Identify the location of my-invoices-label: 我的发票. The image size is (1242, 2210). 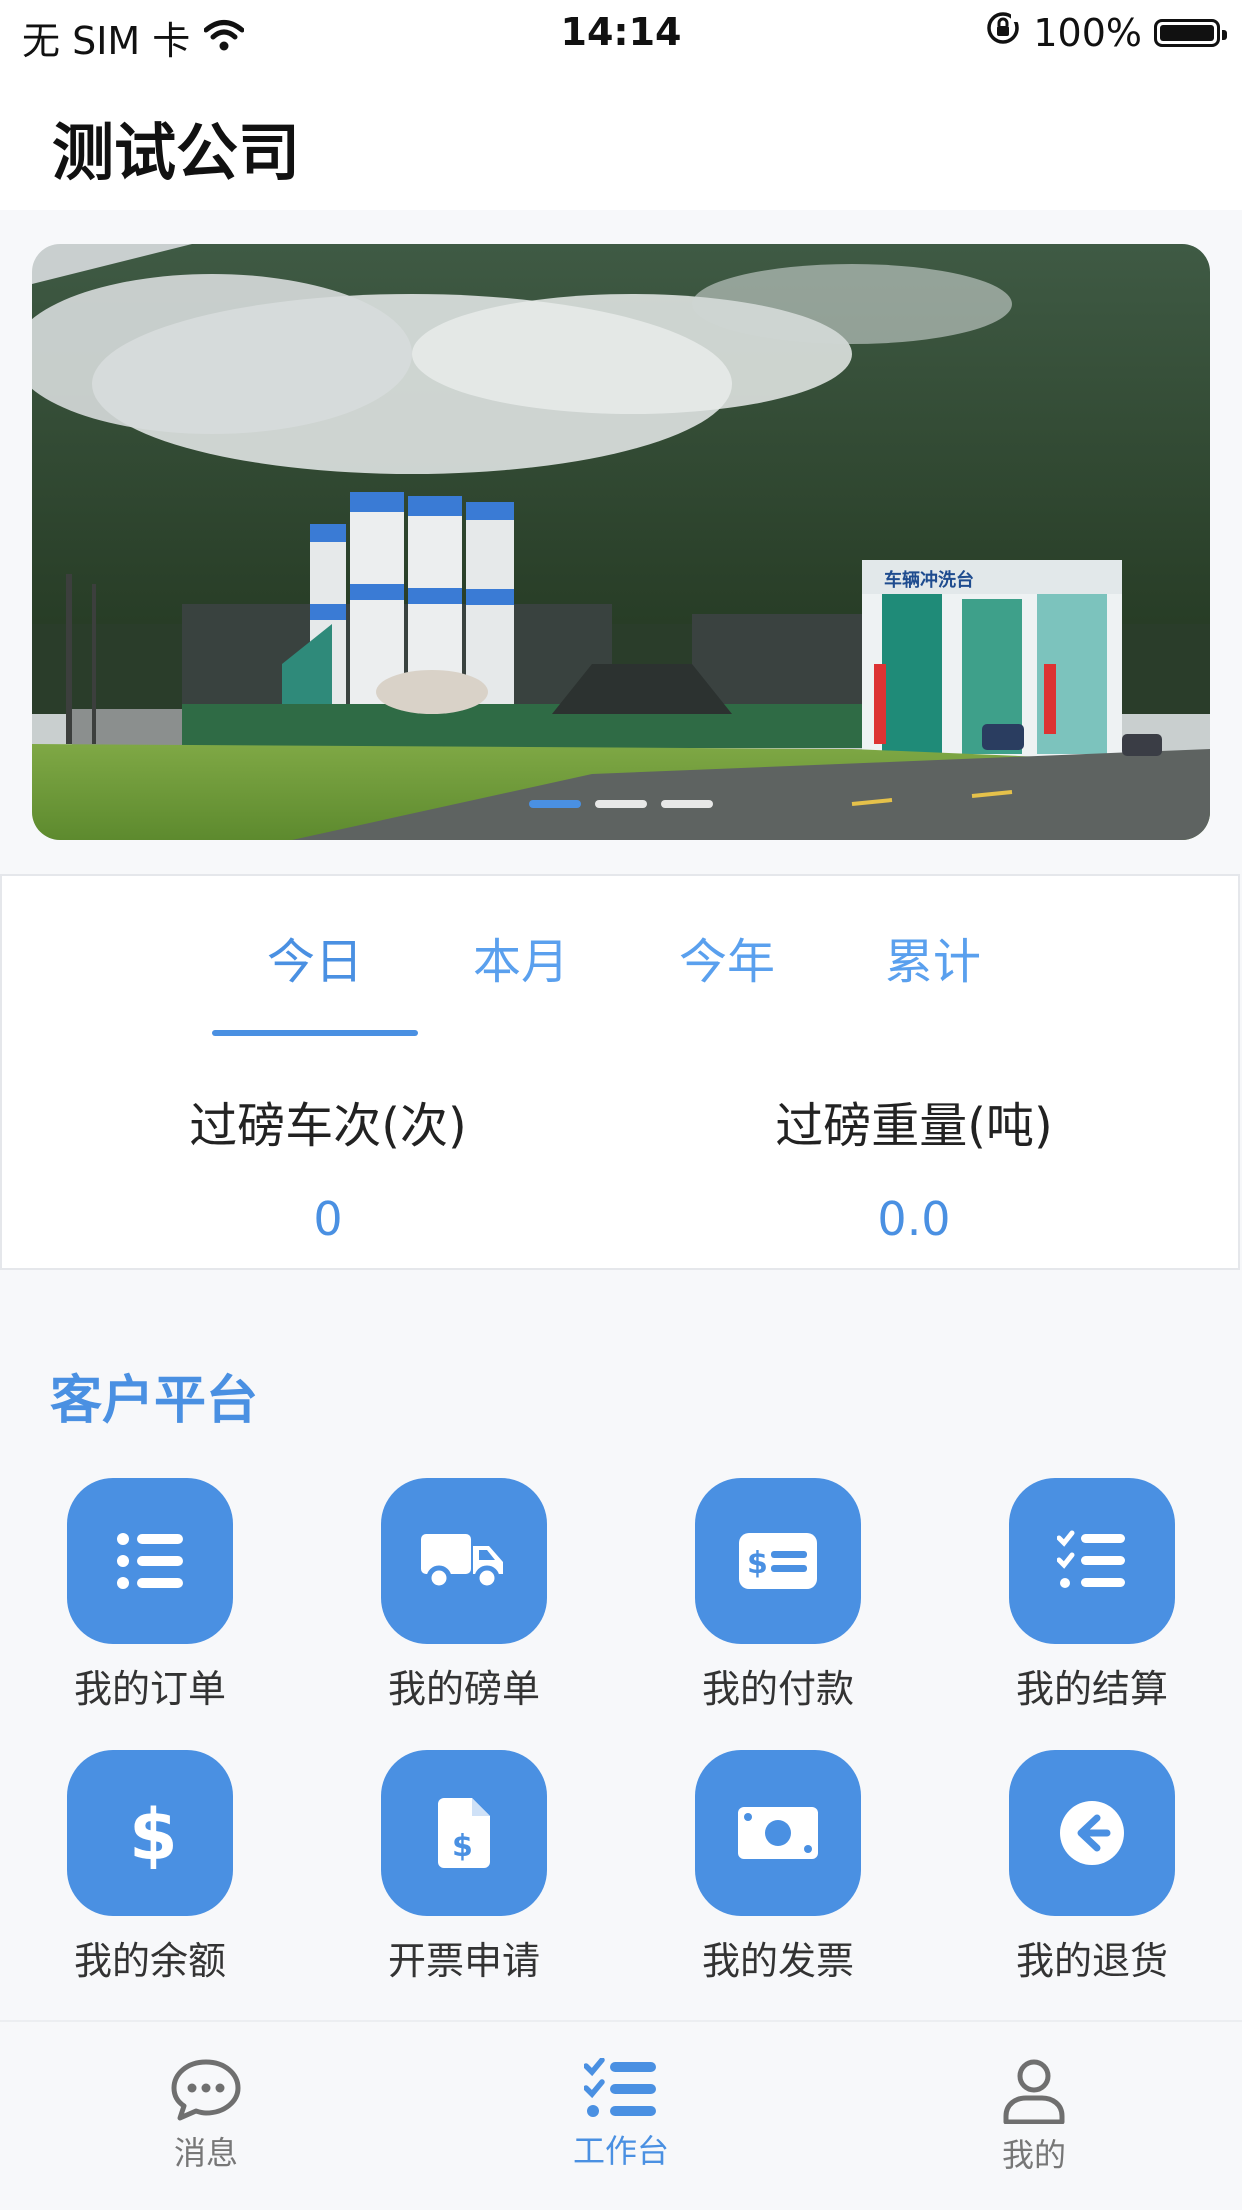
(777, 1961).